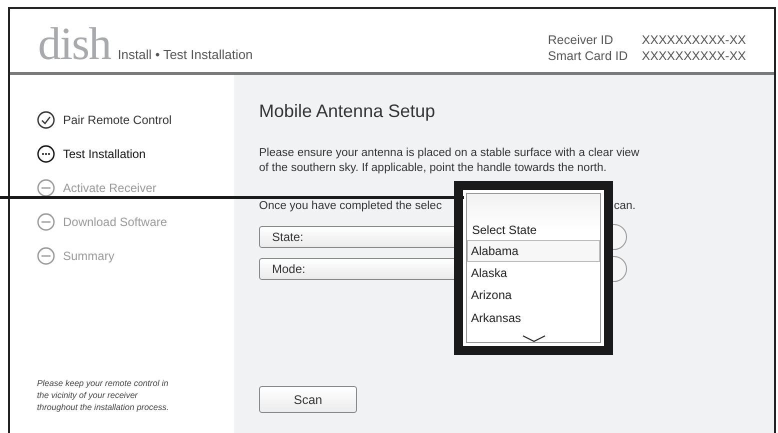 The image size is (778, 433). Describe the element at coordinates (185, 54) in the screenshot. I see `breadcrumb: Install • Test Installation` at that location.